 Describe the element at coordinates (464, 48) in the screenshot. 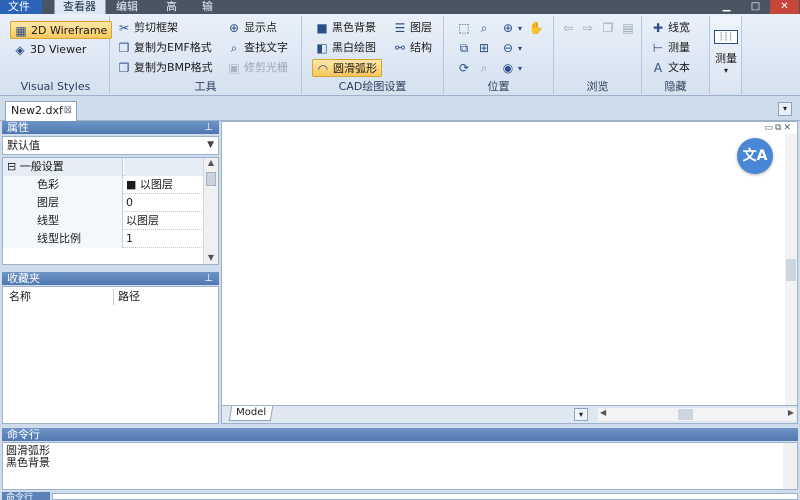

I see `fit-icon: ⧉` at that location.